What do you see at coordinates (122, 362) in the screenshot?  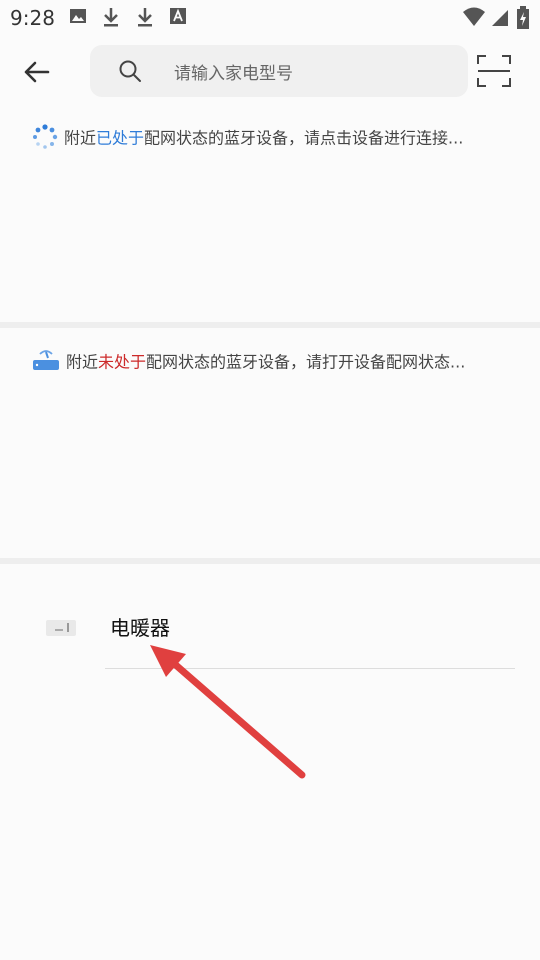 I see `hint-highlight-not-connected: 未处于` at bounding box center [122, 362].